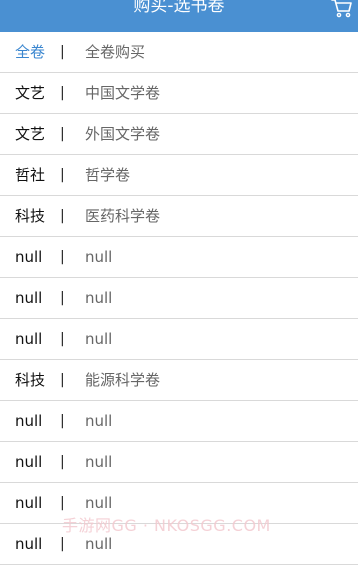  I want to click on list-item-all-volumes: 全卷 | 全卷购买, so click(179, 52).